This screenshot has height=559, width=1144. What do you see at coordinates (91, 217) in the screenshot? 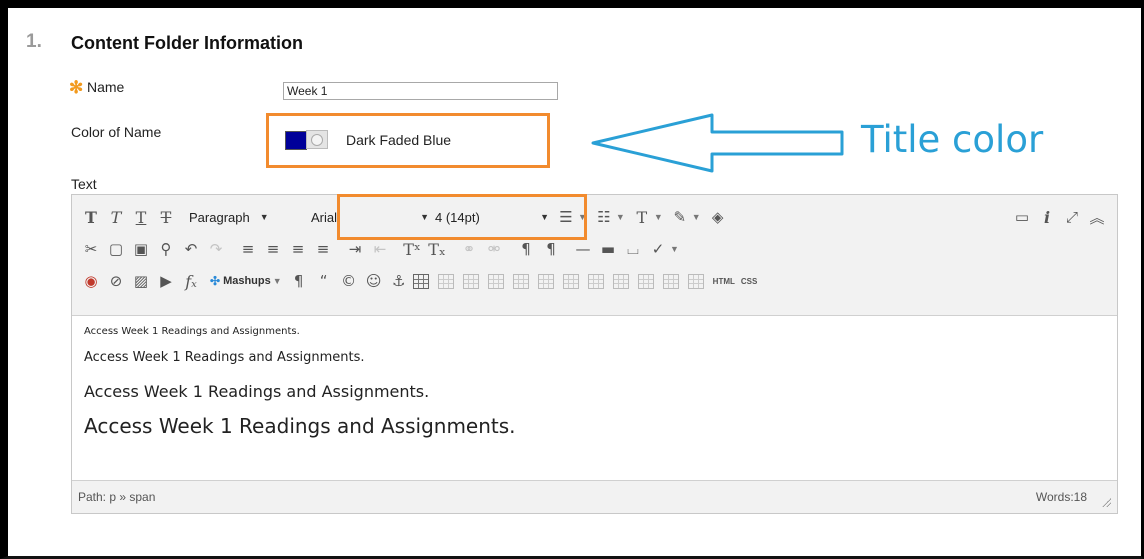
I see `bold-icon: T` at bounding box center [91, 217].